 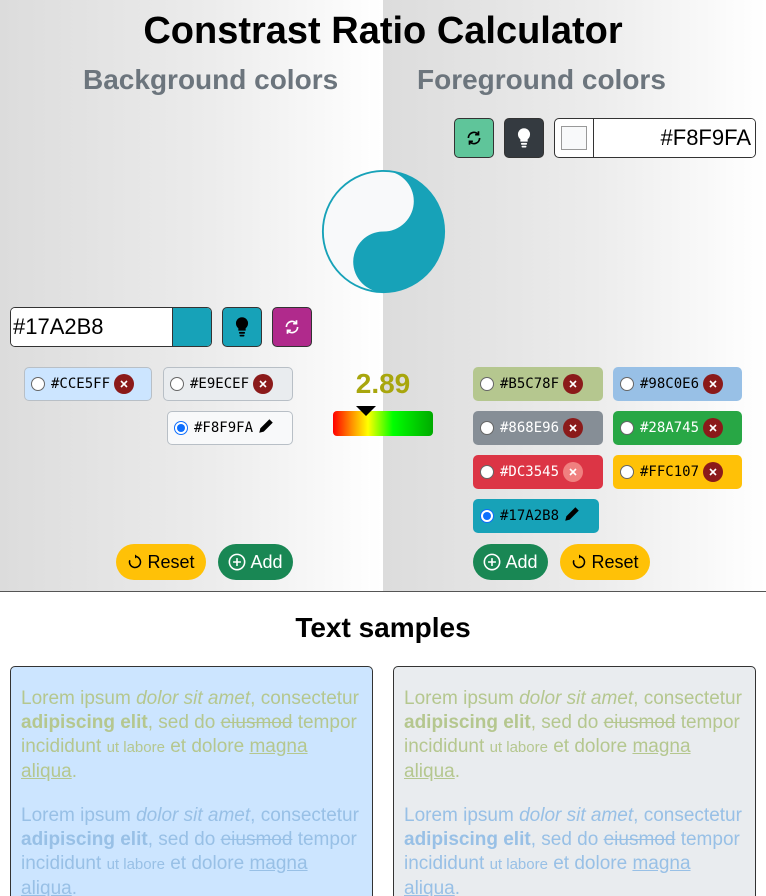 What do you see at coordinates (383, 31) in the screenshot?
I see `page-title: Constrast Ratio Calculator` at bounding box center [383, 31].